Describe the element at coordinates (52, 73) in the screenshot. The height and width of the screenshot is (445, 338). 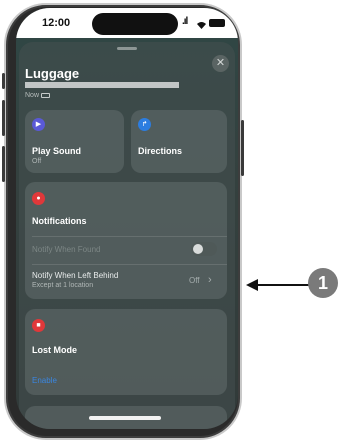
I see `item-title: Luggage` at that location.